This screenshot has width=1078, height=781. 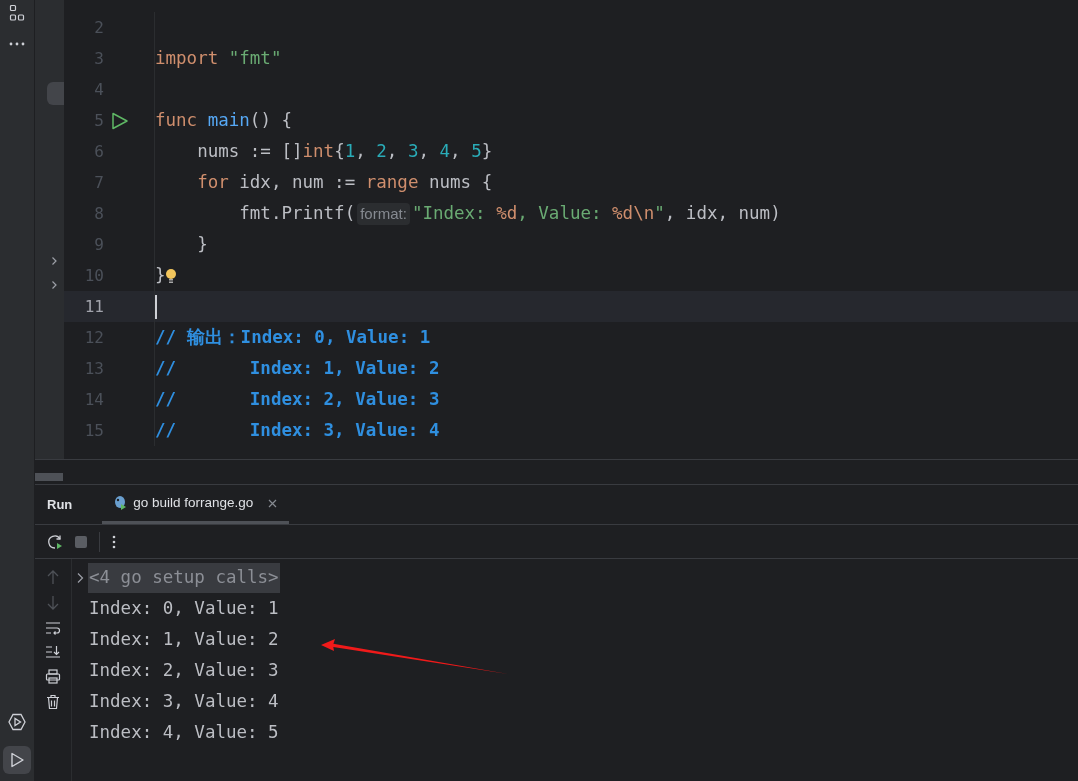 I want to click on code-line: // Index: 1, Value: 2, so click(x=297, y=369).